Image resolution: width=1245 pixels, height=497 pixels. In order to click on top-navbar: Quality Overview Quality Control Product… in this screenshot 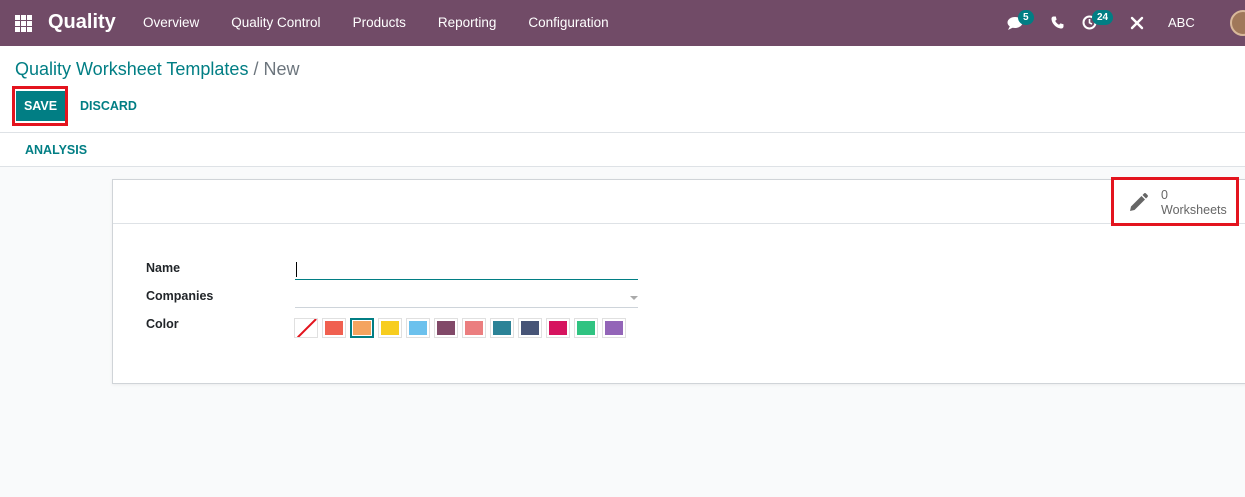, I will do `click(622, 23)`.